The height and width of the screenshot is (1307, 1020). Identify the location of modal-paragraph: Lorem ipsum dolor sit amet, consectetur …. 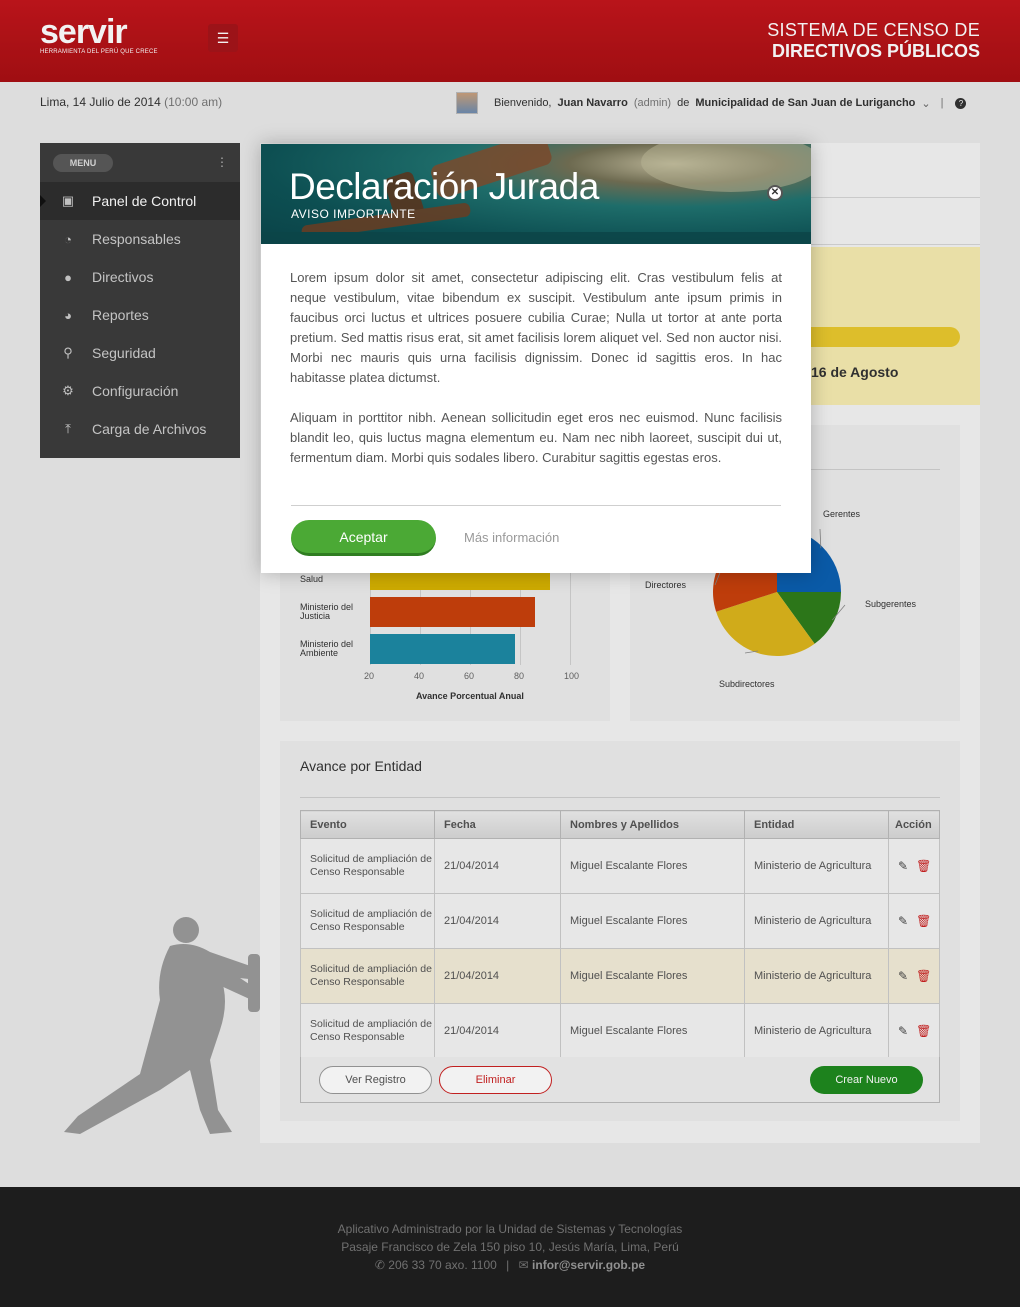
(536, 327).